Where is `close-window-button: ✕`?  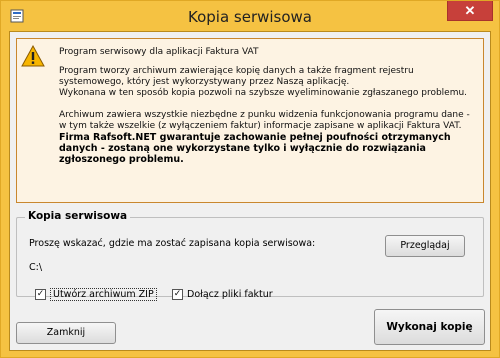
close-window-button: ✕ is located at coordinates (470, 11).